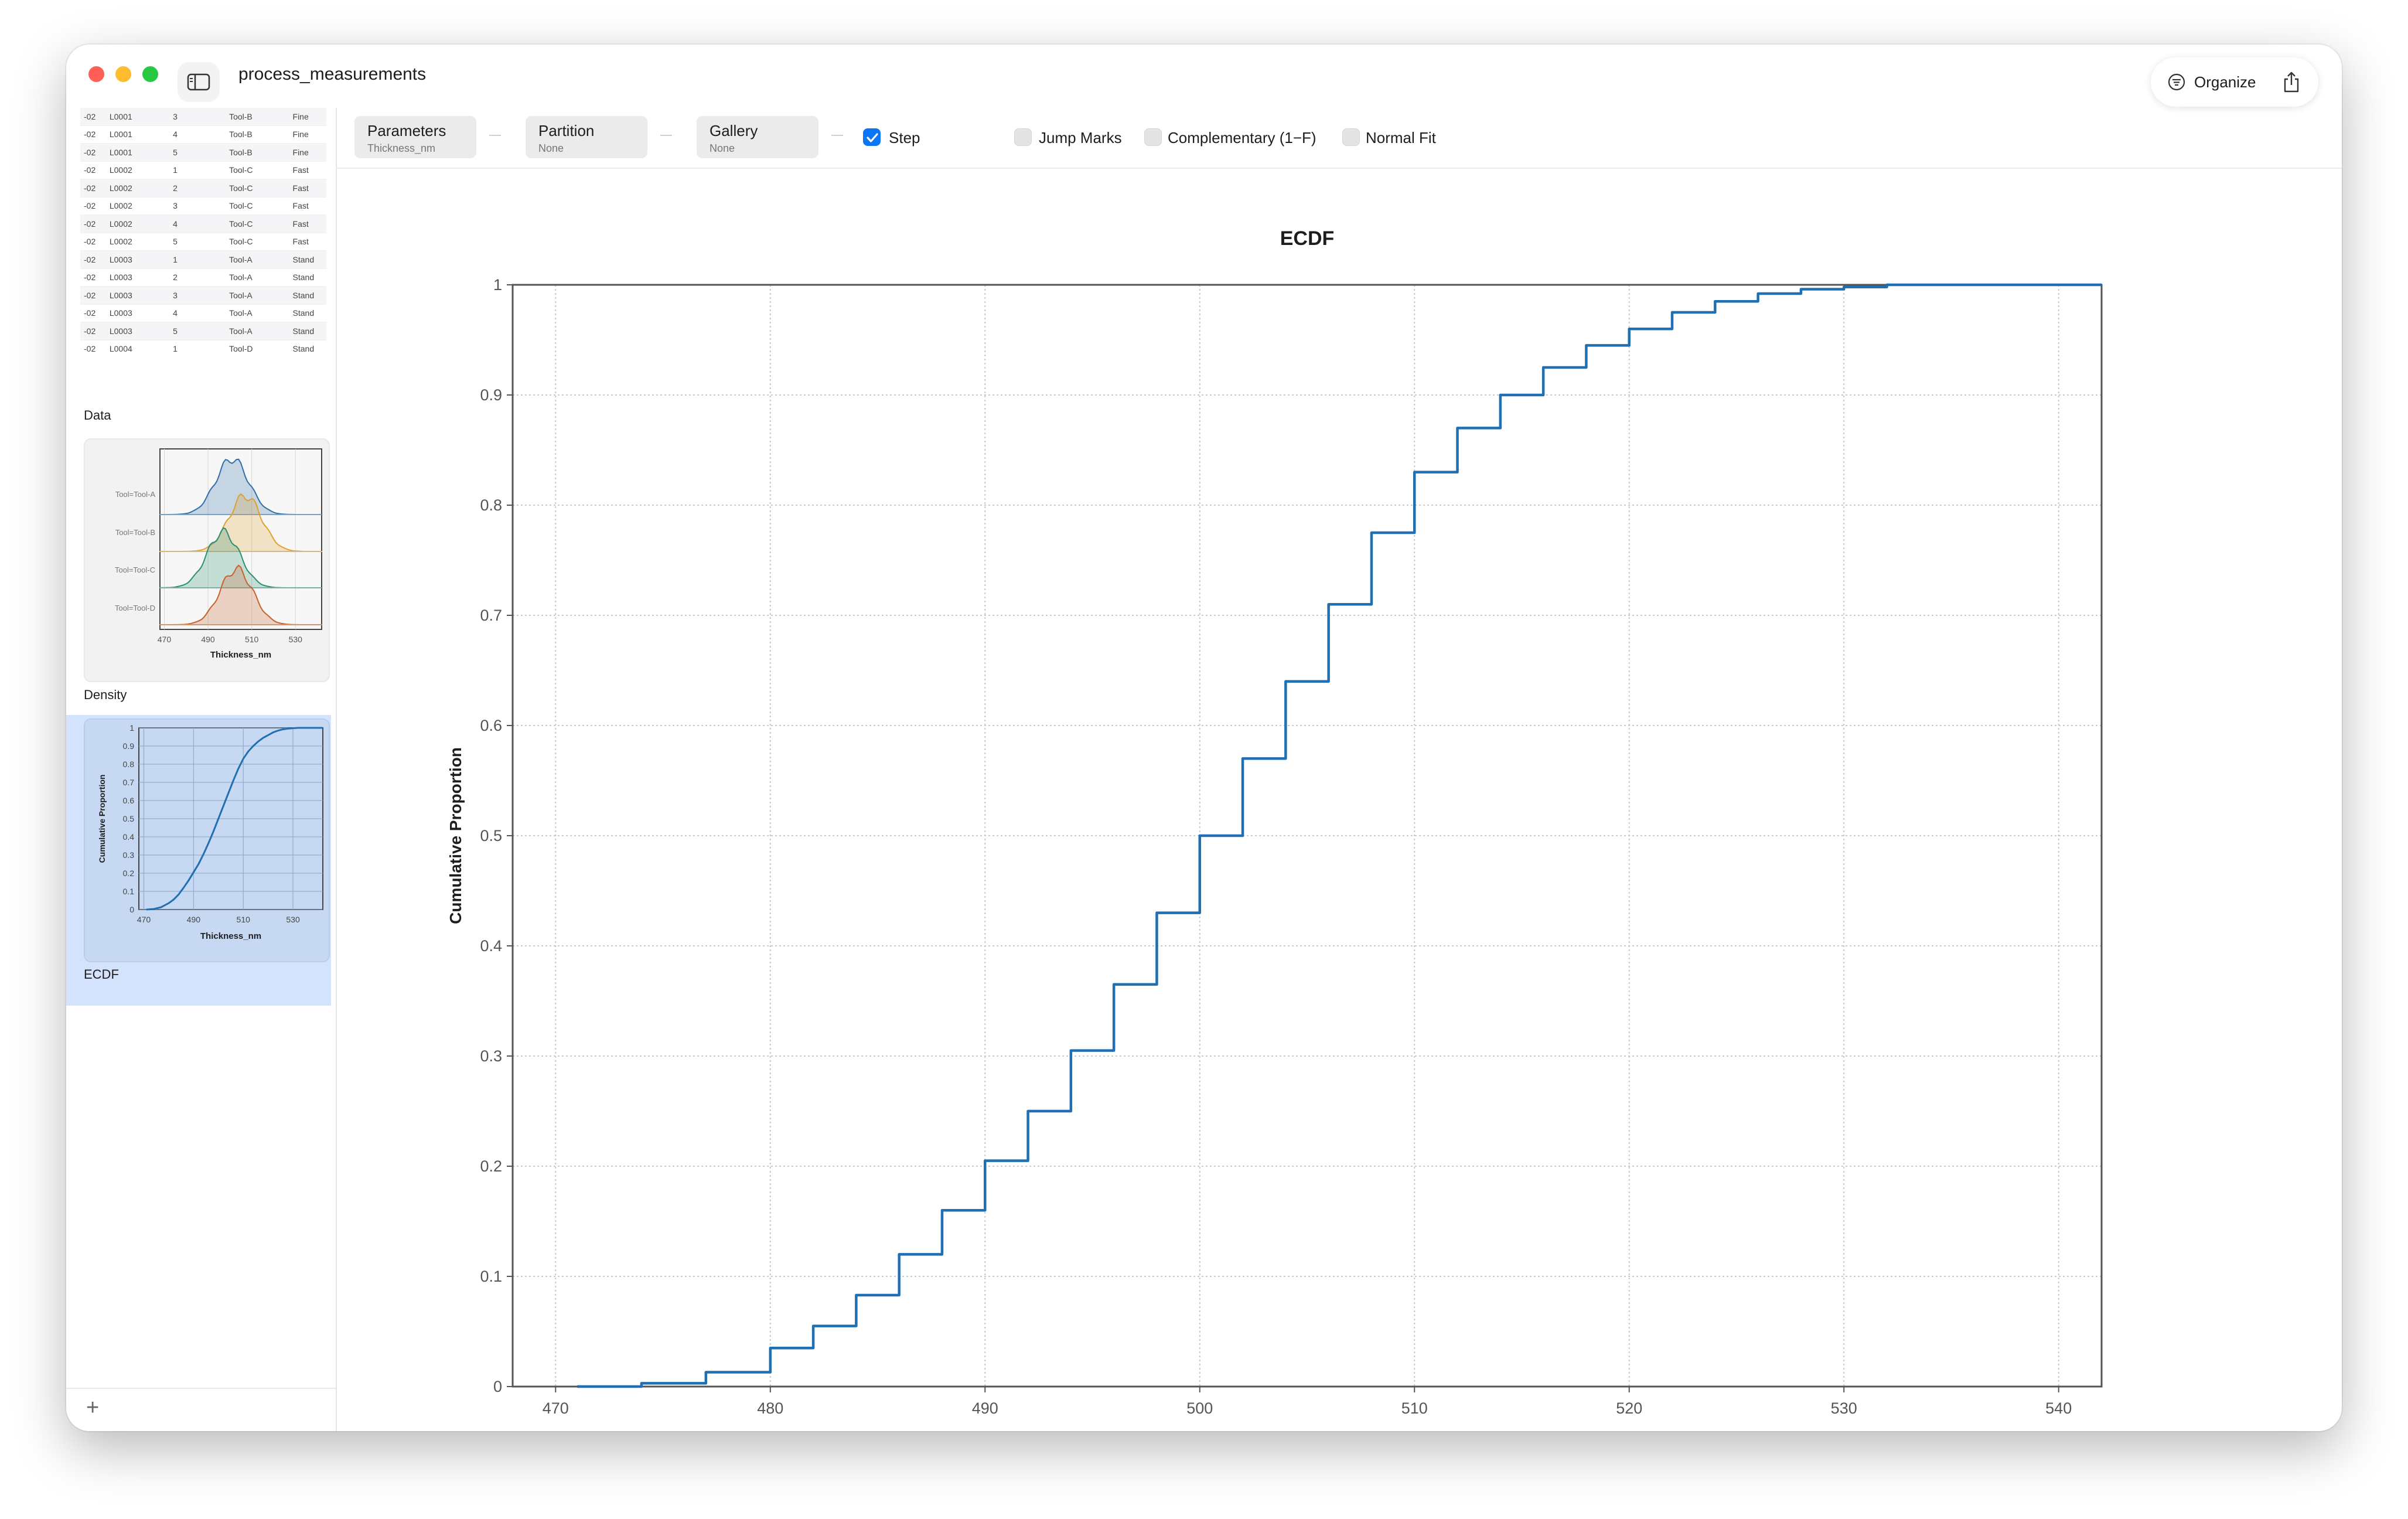  What do you see at coordinates (497, 285) in the screenshot?
I see `y-tick-label: 1` at bounding box center [497, 285].